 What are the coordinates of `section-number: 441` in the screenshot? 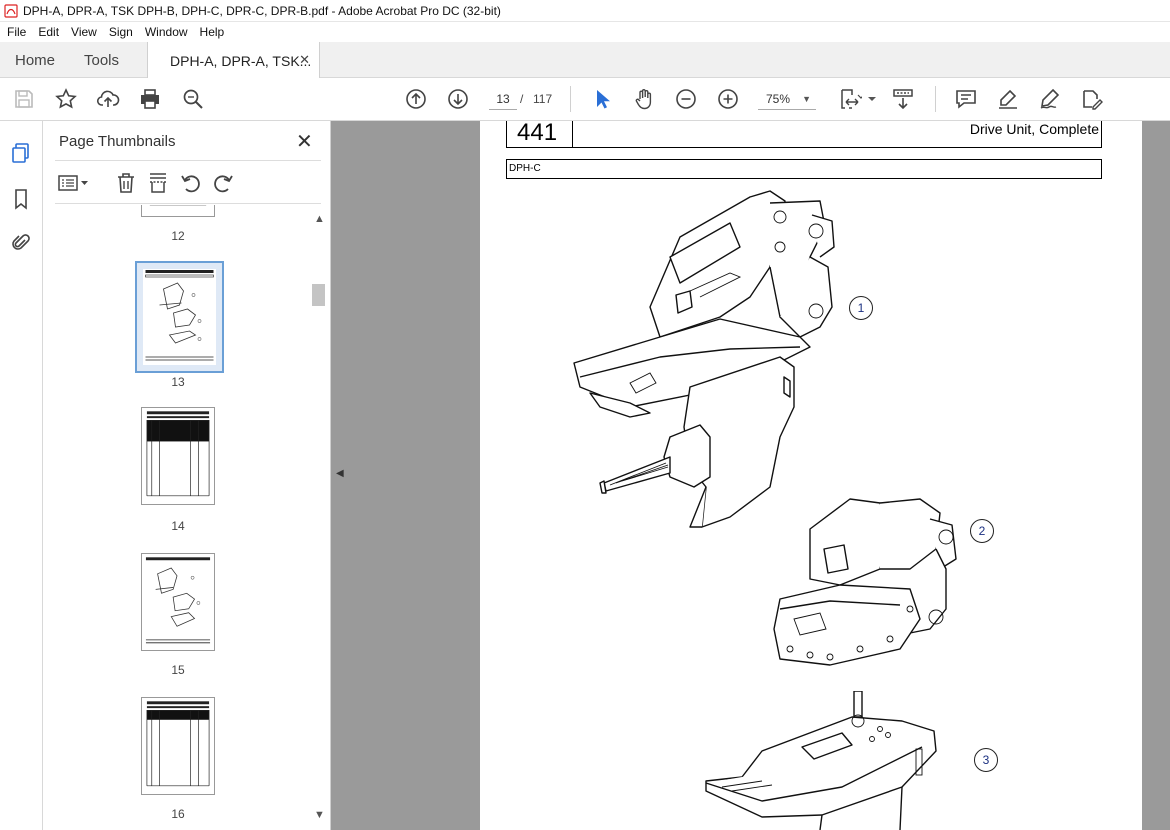 It's located at (540, 134).